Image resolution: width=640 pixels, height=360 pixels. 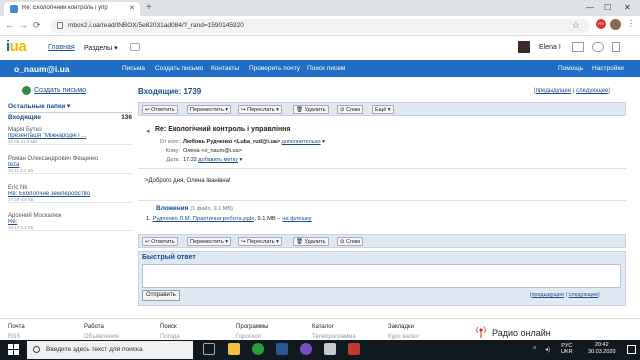 What do you see at coordinates (258, 349) in the screenshot?
I see `chrome-icon` at bounding box center [258, 349].